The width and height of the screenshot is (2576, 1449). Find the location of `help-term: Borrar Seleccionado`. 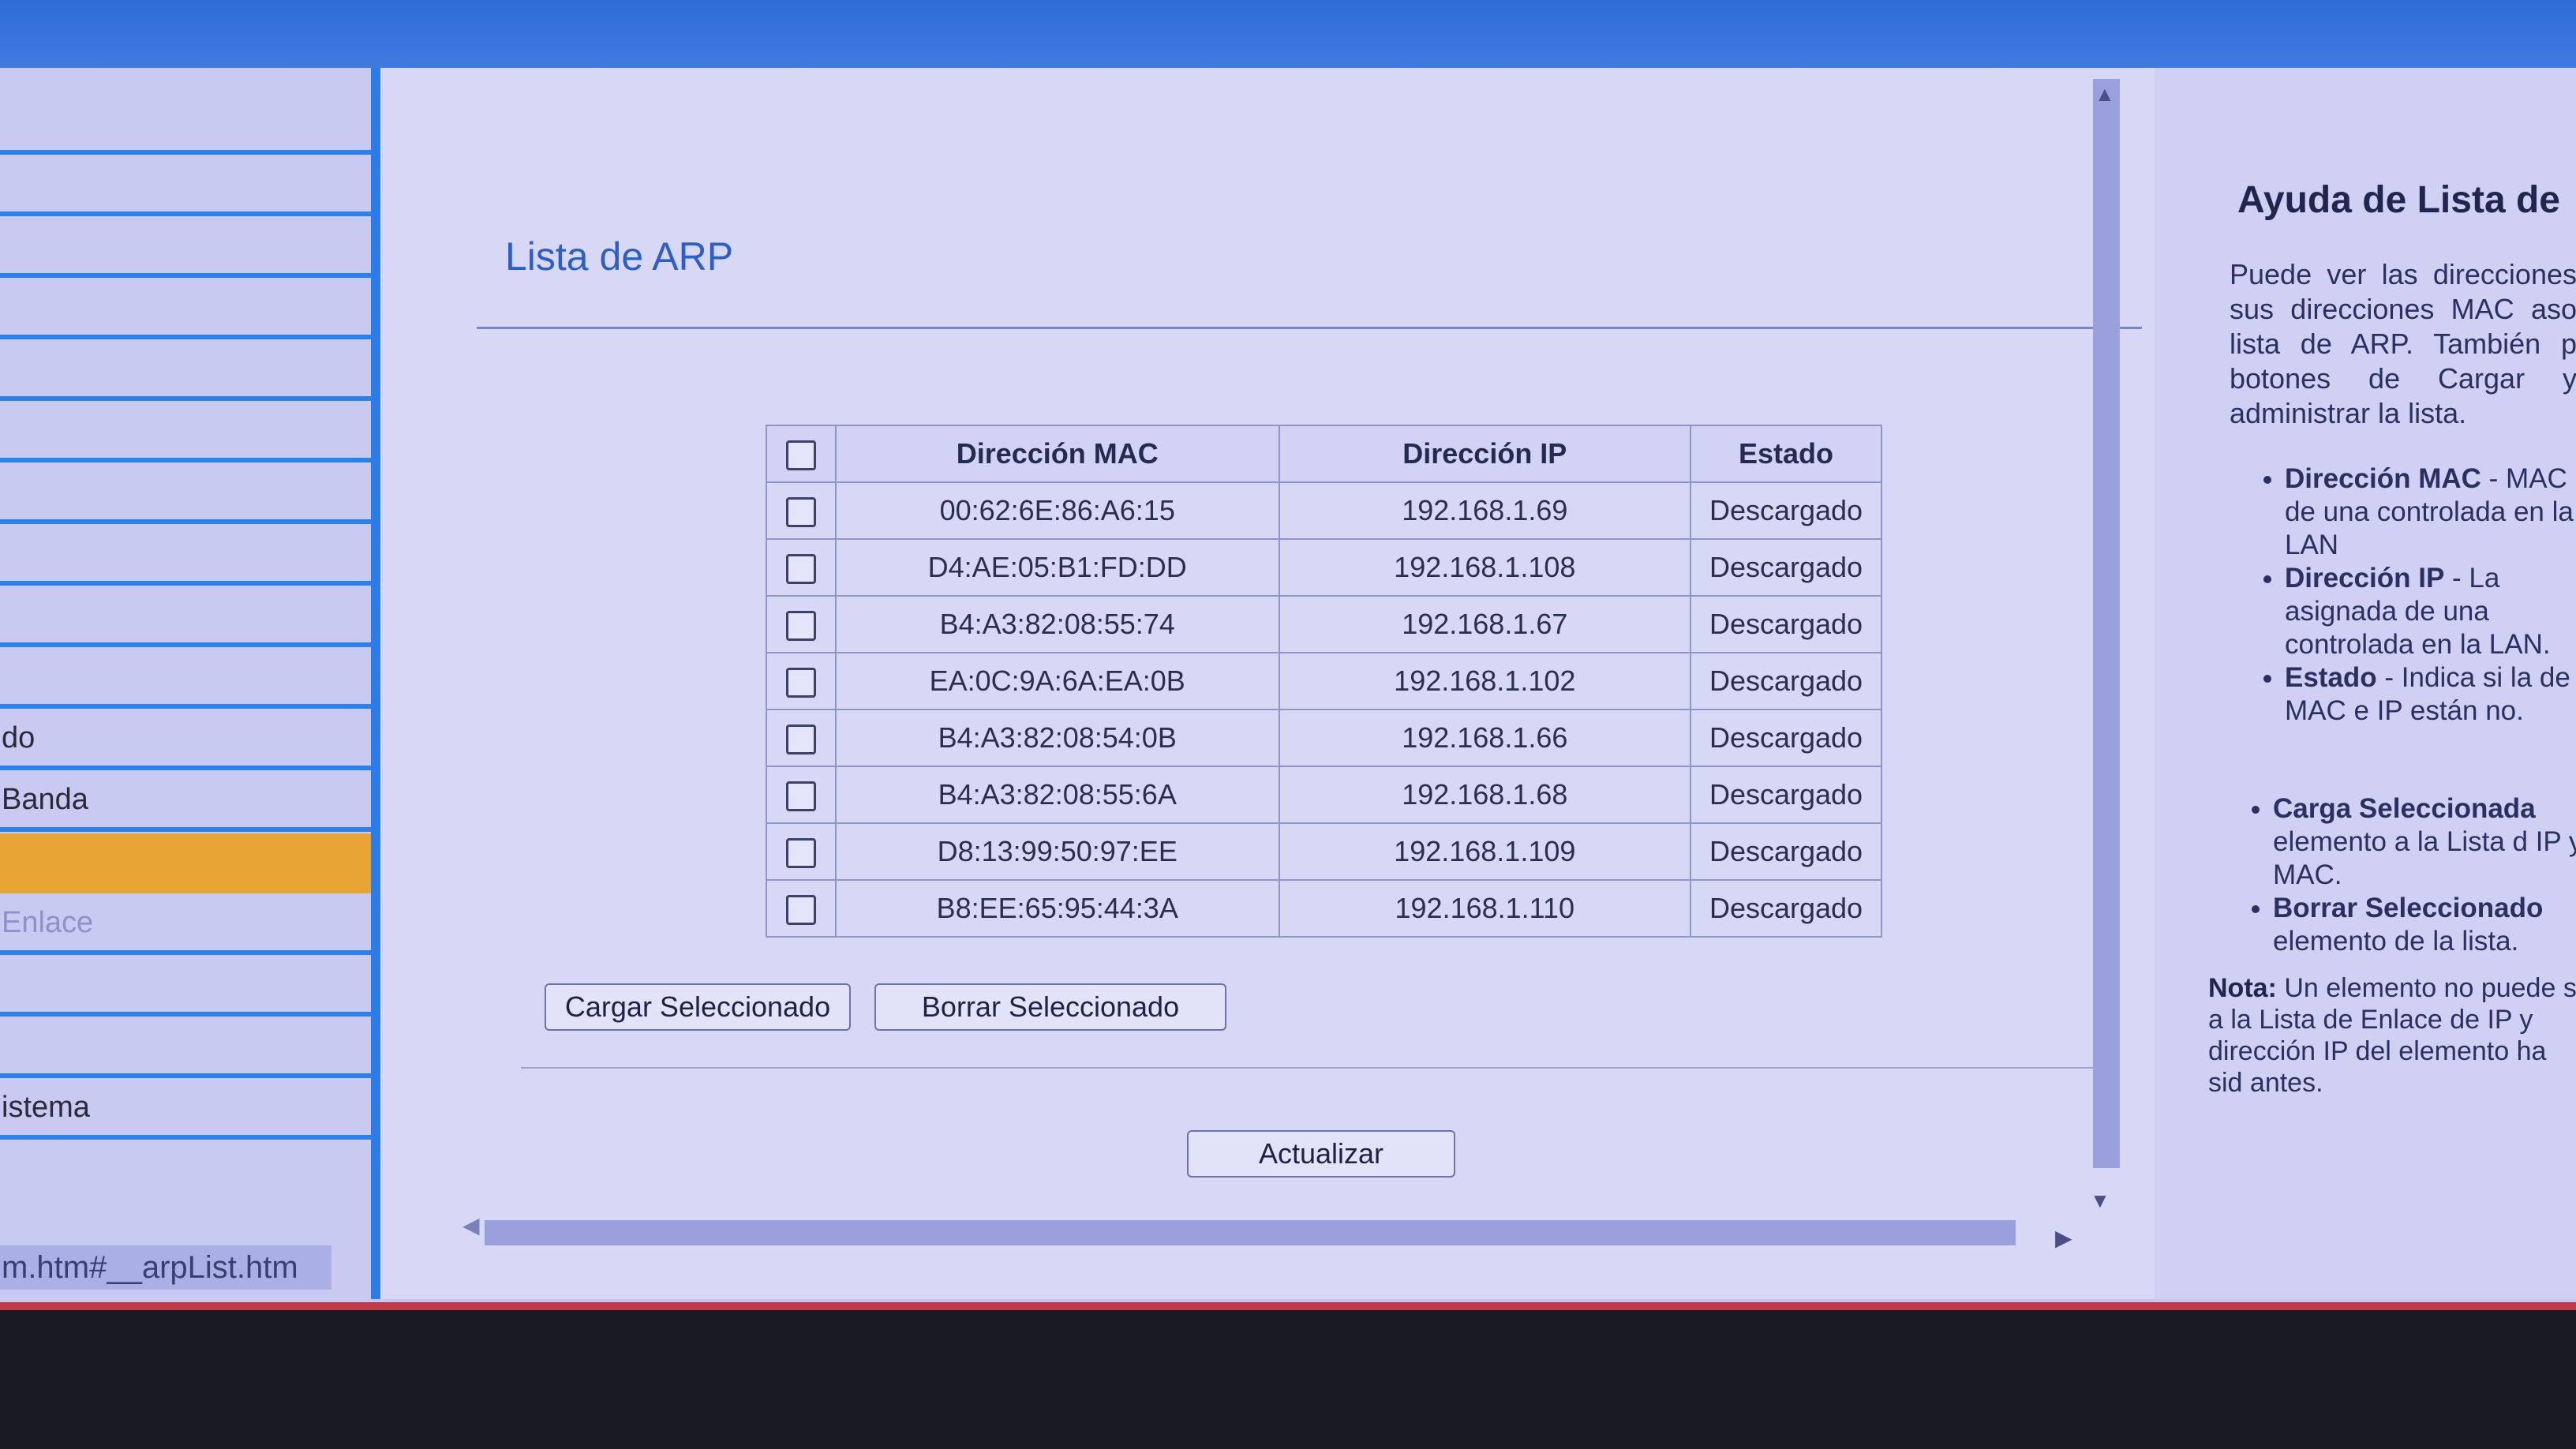

help-term: Borrar Seleccionado is located at coordinates (2408, 908).